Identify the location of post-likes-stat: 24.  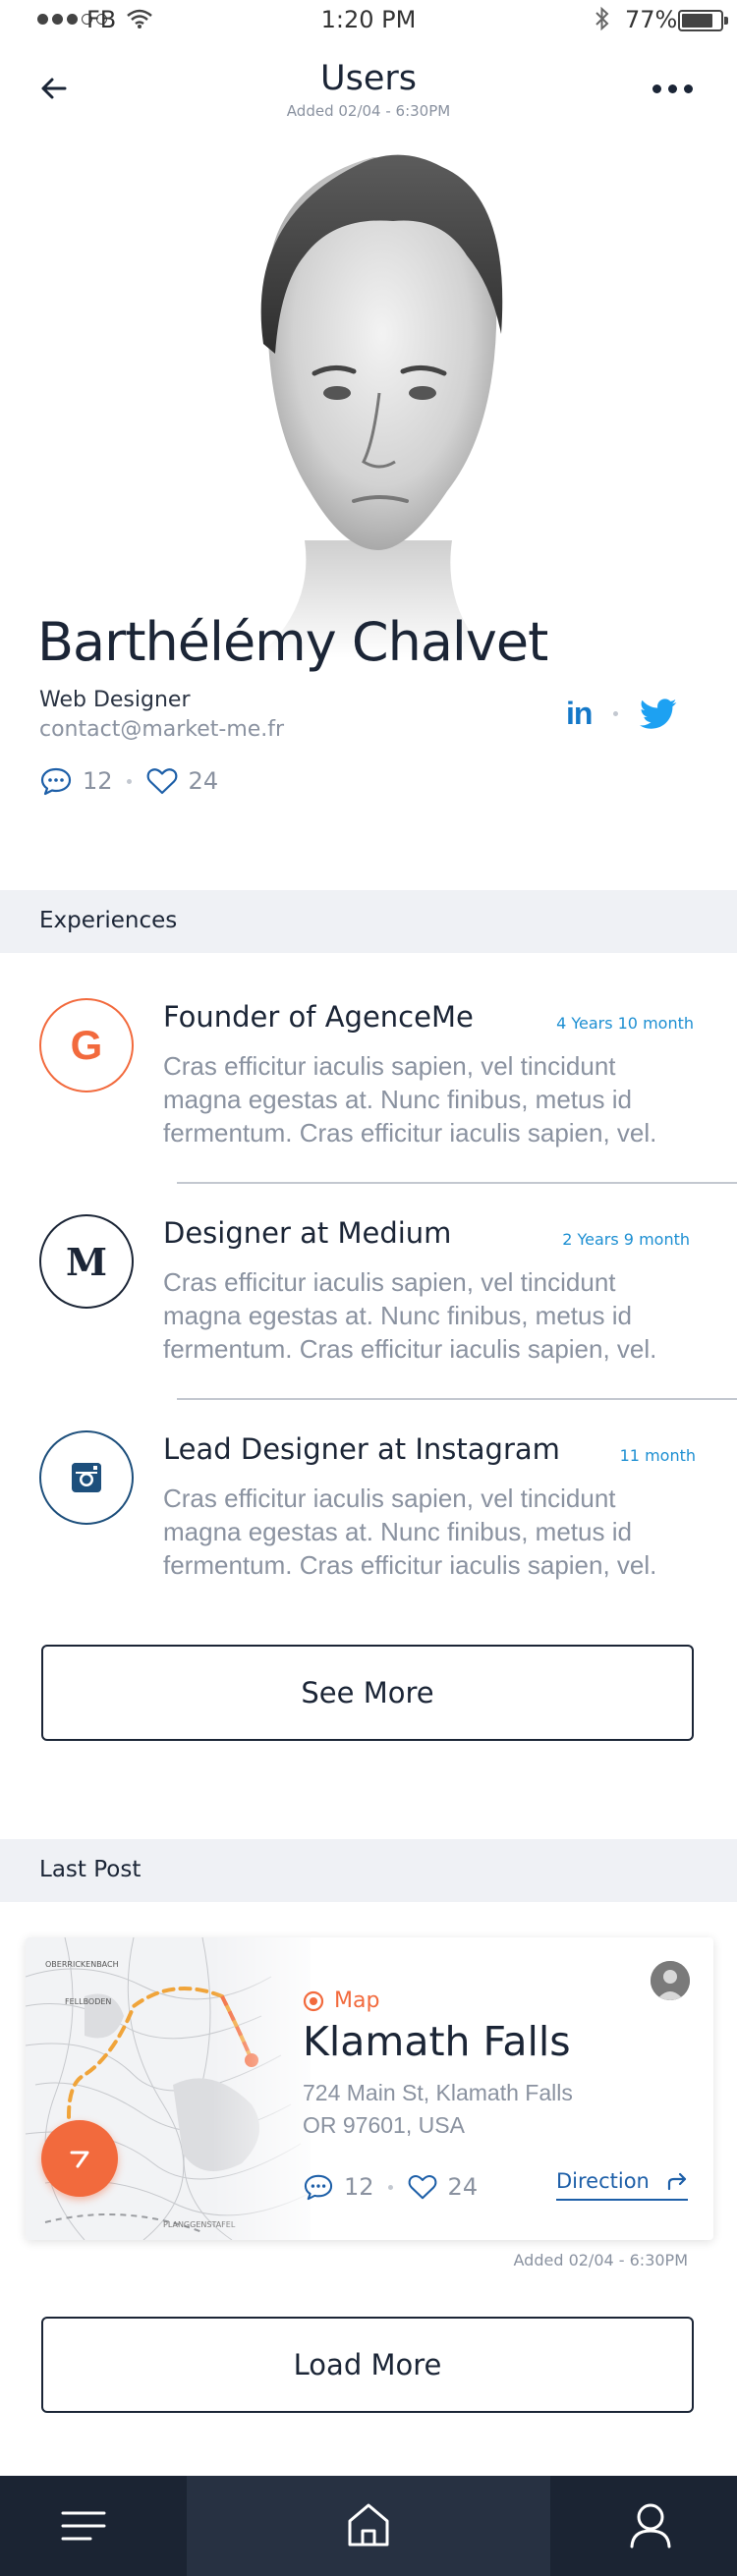
(443, 2187).